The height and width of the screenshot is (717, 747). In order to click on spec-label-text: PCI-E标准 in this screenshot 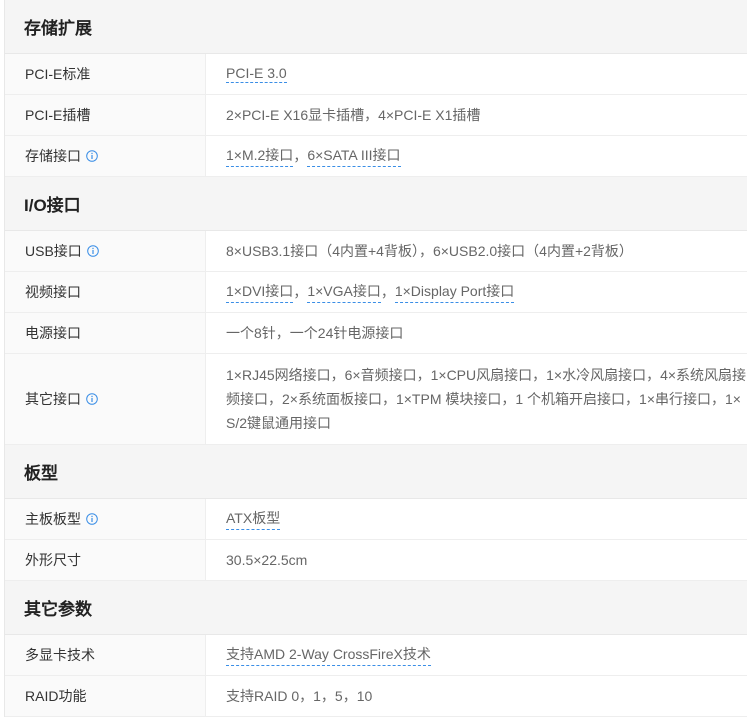, I will do `click(58, 74)`.